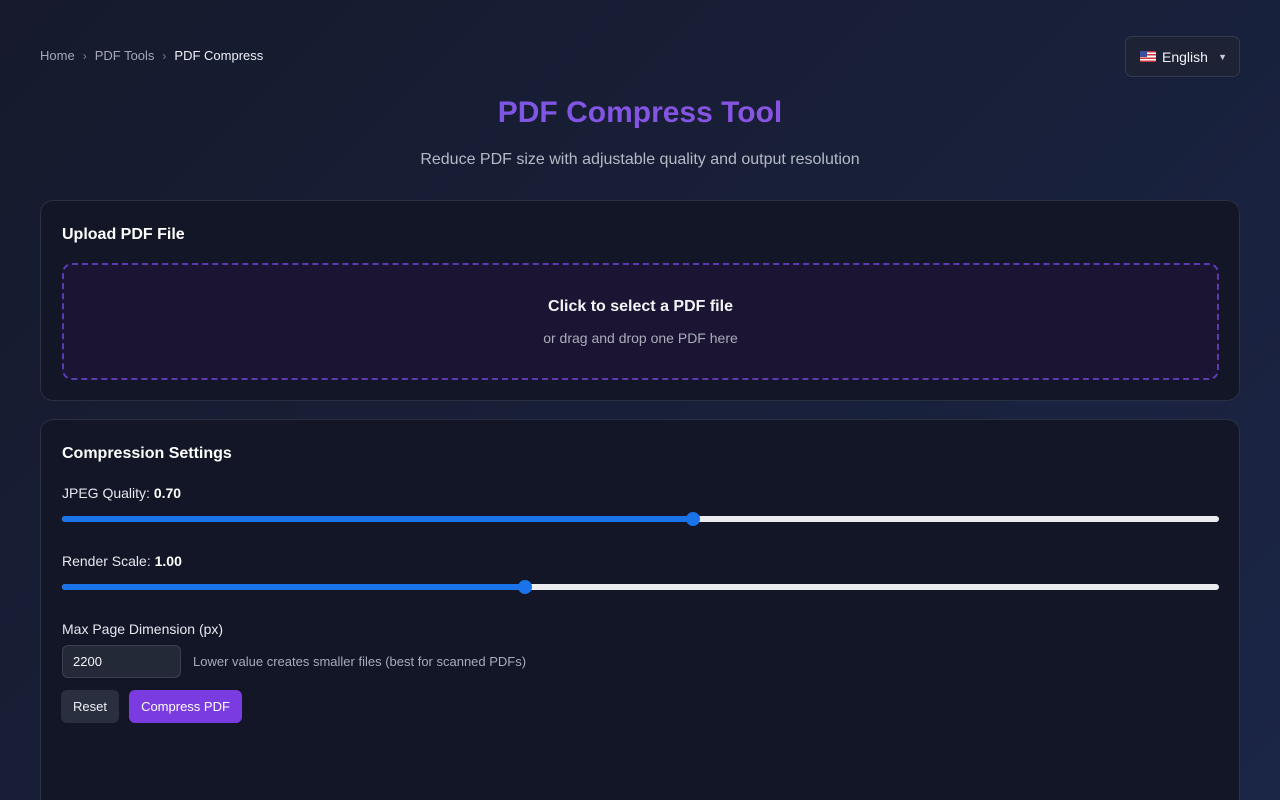 The image size is (1280, 800). What do you see at coordinates (640, 306) in the screenshot?
I see `dropzone-title: Click to select a PDF file` at bounding box center [640, 306].